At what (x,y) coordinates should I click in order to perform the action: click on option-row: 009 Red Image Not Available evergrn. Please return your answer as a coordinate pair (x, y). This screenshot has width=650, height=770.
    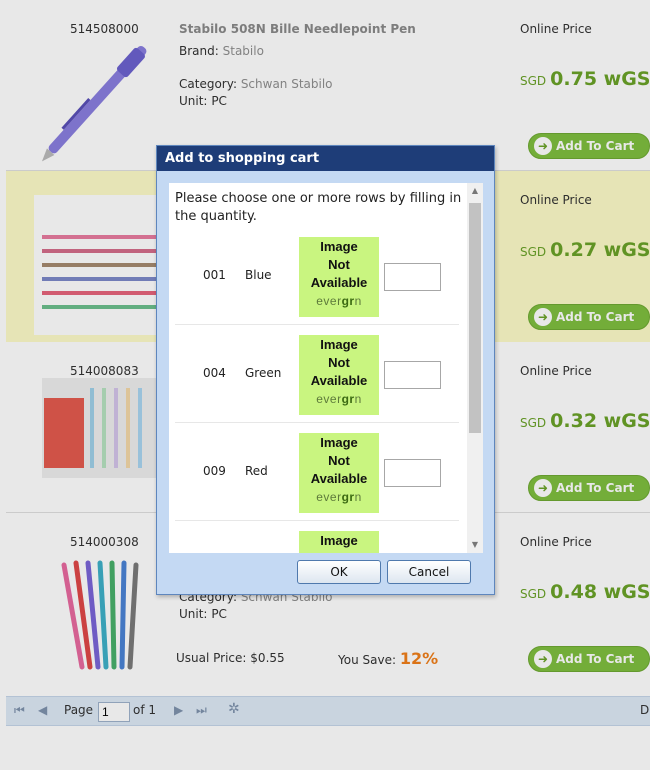
    Looking at the image, I should click on (317, 472).